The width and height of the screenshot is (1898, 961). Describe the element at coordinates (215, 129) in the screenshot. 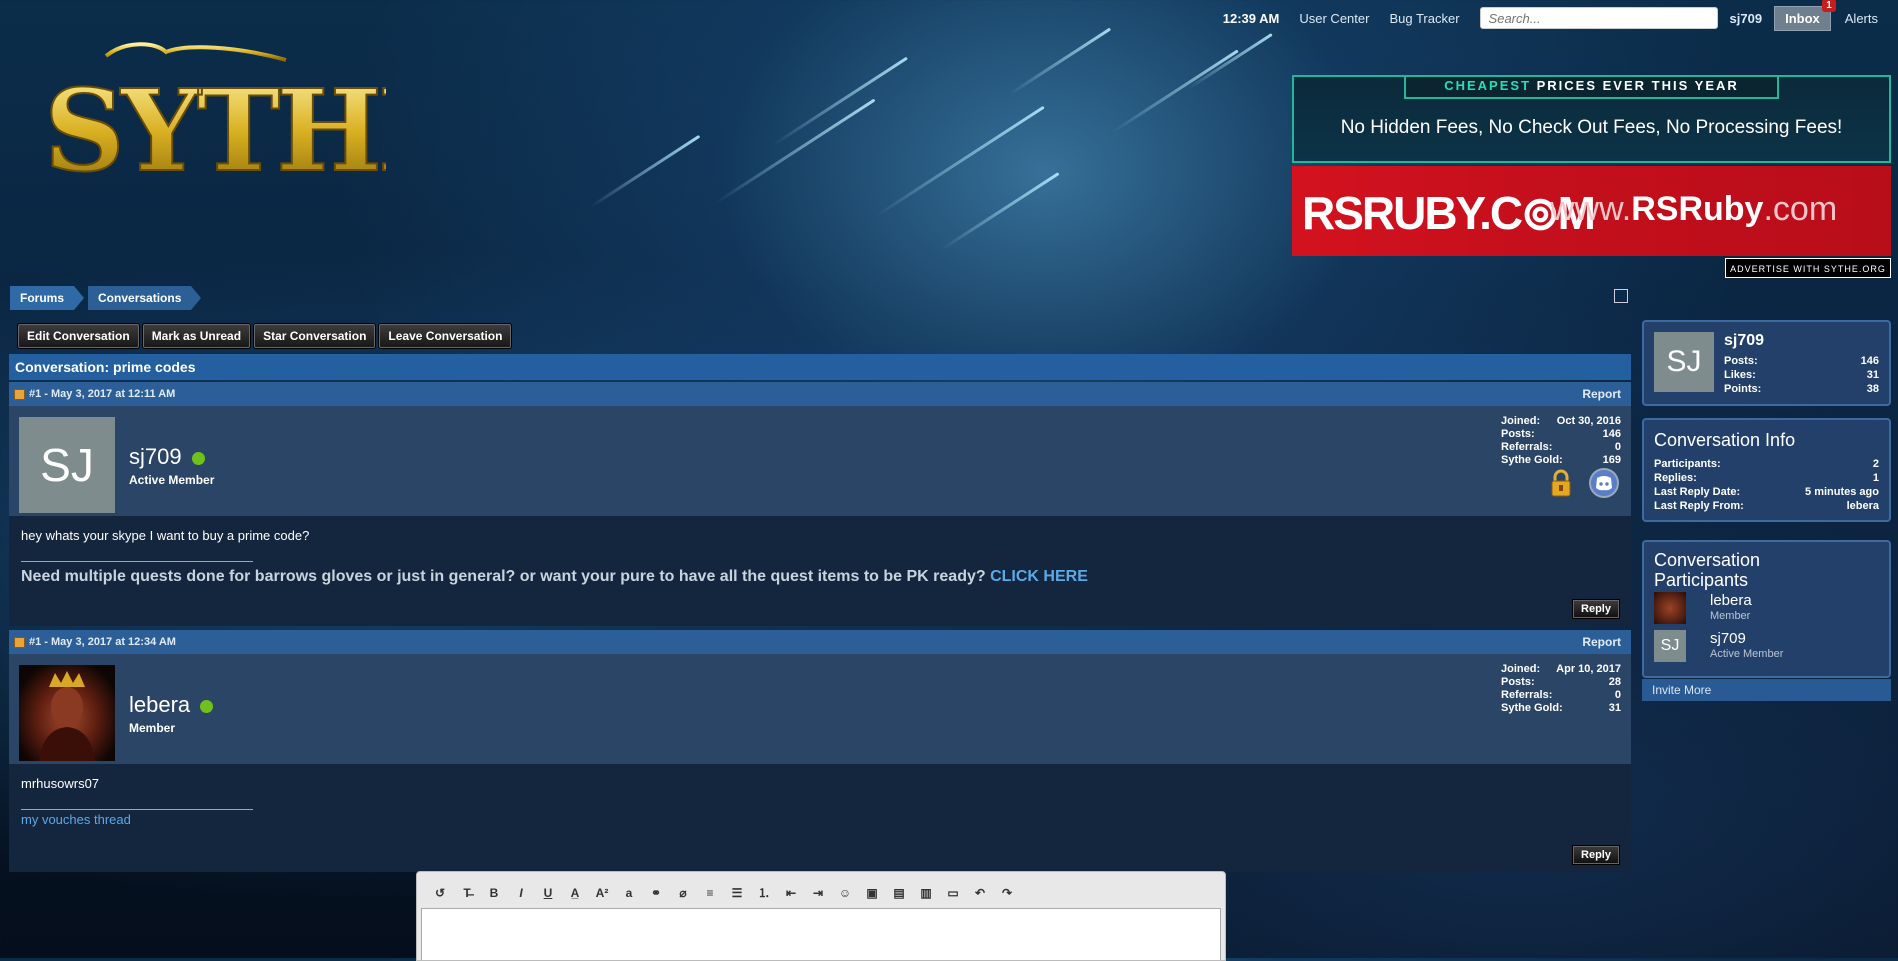

I see `svg-text: SYTHE` at that location.